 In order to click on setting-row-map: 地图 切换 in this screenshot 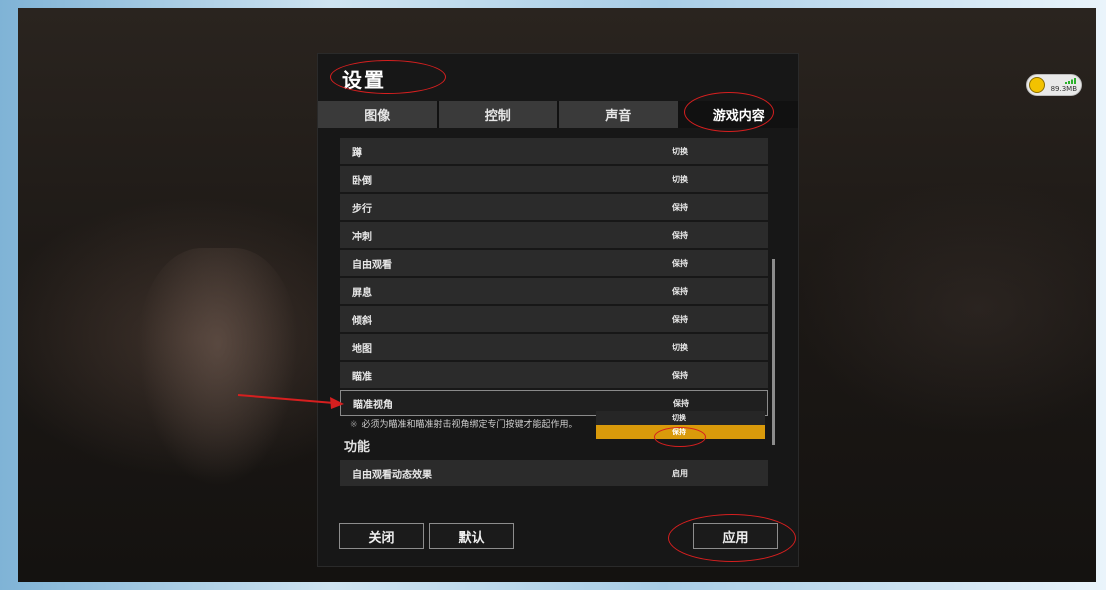, I will do `click(554, 347)`.